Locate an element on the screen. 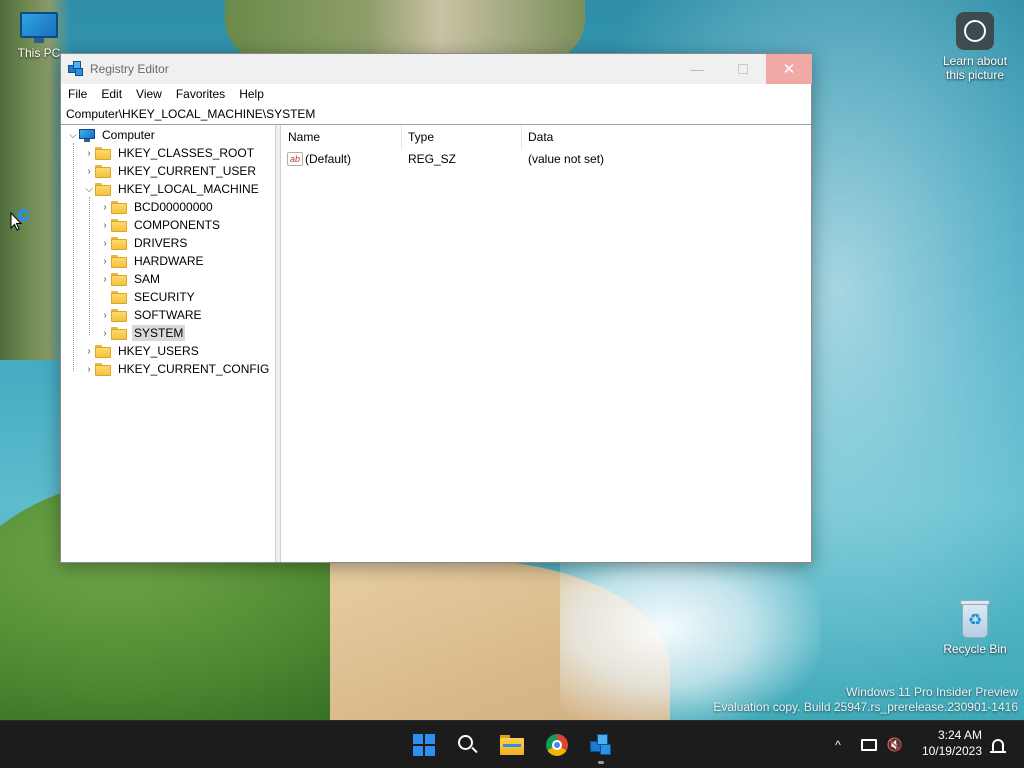 The height and width of the screenshot is (768, 1024). file-explorer-button is located at coordinates (512, 745).